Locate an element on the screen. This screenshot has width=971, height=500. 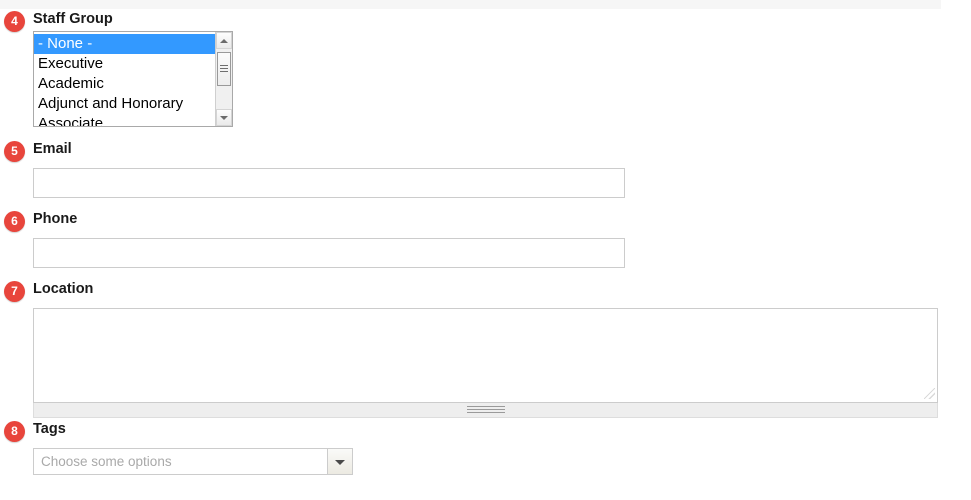
listbox-option: Executive is located at coordinates (124, 64).